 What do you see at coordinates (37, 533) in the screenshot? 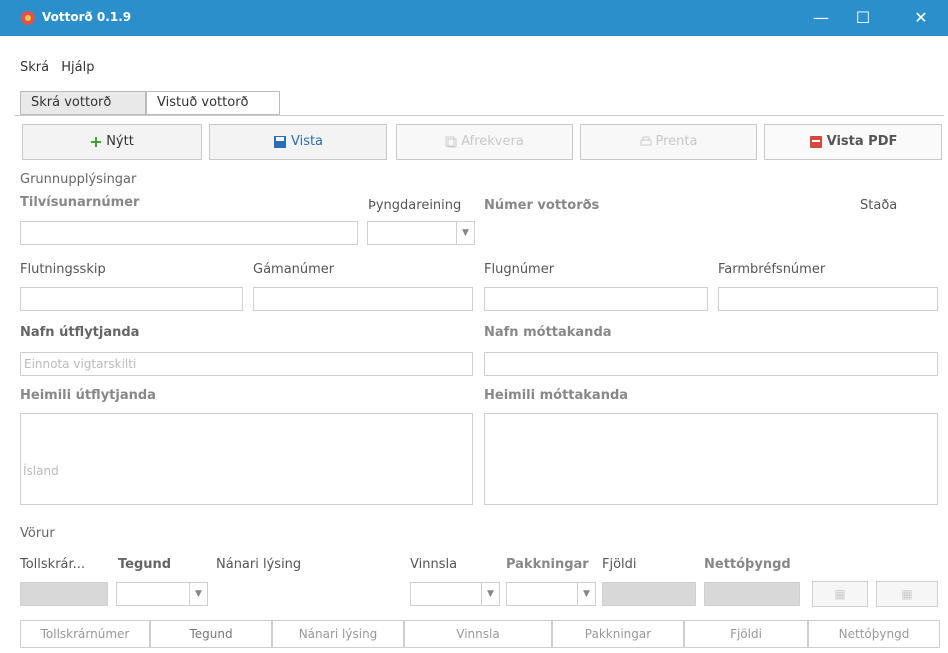
I see `goods-heading: Vörur` at bounding box center [37, 533].